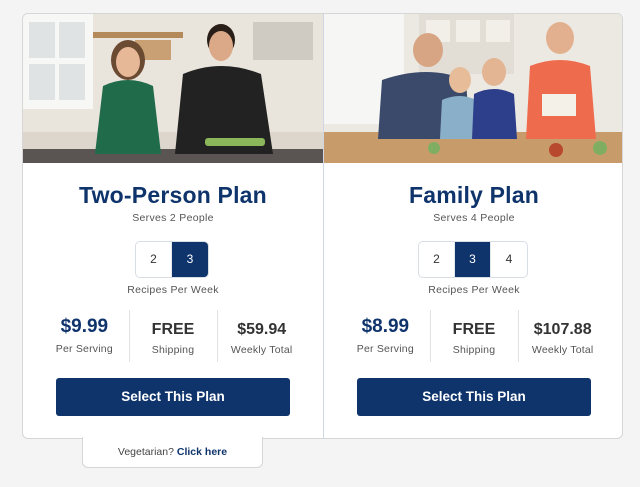 The image size is (640, 487). I want to click on stat-weekly-total: $107.88 Weekly Total, so click(562, 336).